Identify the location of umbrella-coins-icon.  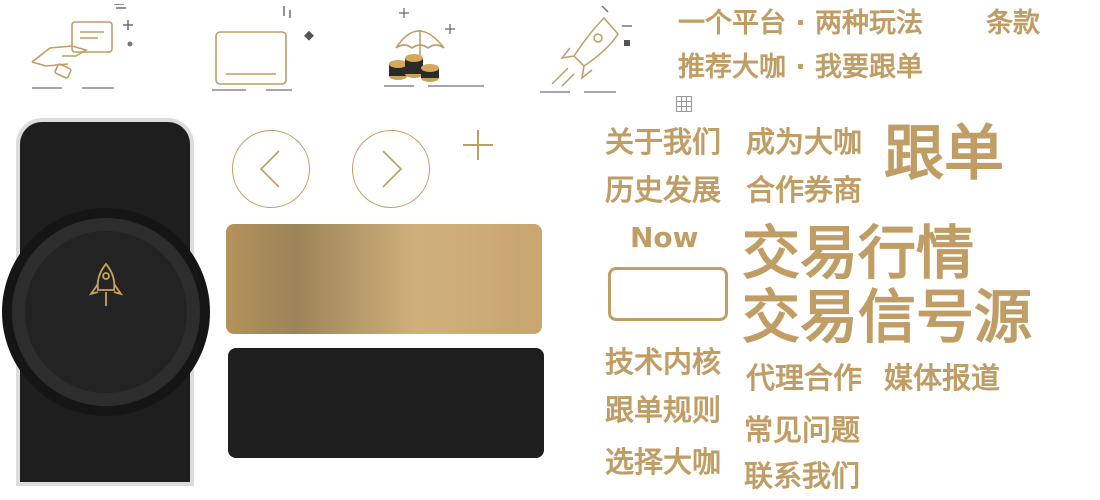
(440, 48).